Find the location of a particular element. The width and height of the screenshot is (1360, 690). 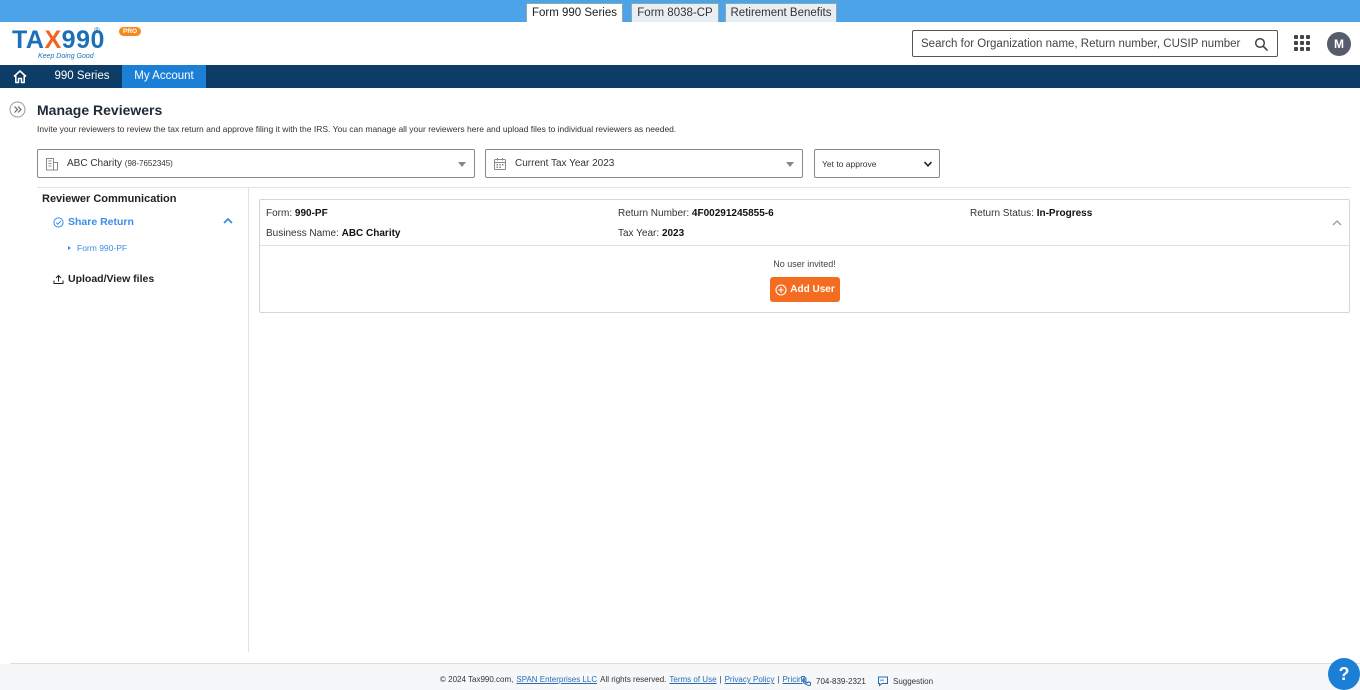

tax990-logo: TAX990 ® PRO Keep Doing Good is located at coordinates (77, 44).